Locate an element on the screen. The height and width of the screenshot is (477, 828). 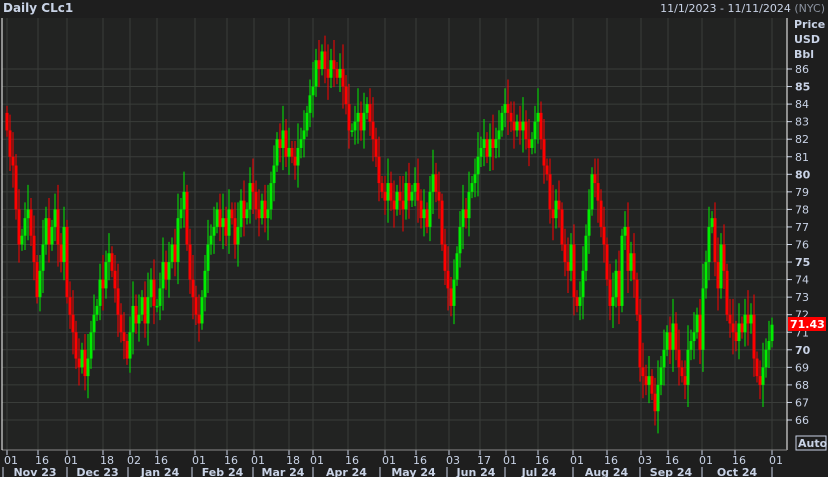
y-tick-label: 77 is located at coordinates (802, 227).